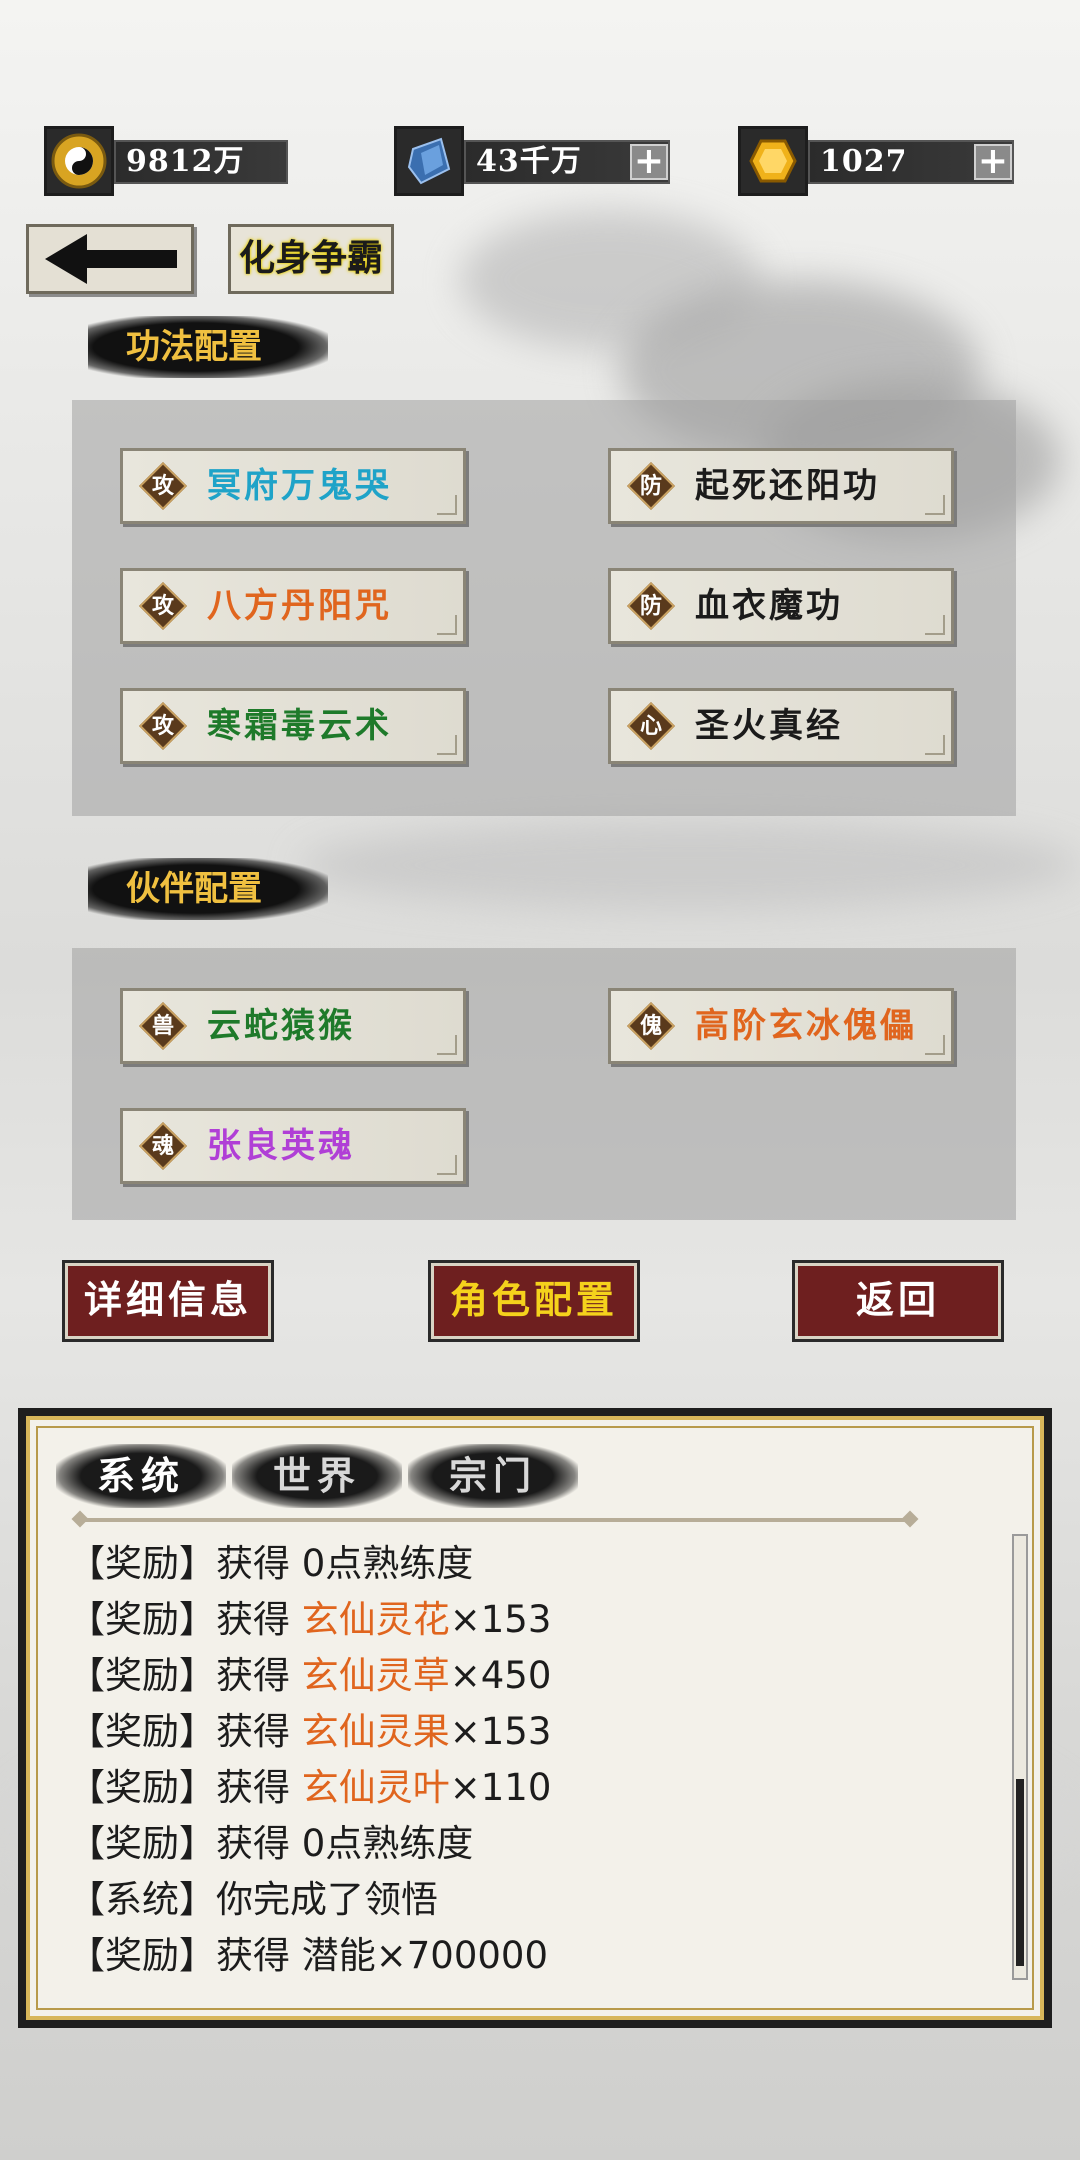 Image resolution: width=1080 pixels, height=2160 pixels. What do you see at coordinates (310, 1619) in the screenshot?
I see `log-line: 【奖励】获得 玄仙灵花×153` at bounding box center [310, 1619].